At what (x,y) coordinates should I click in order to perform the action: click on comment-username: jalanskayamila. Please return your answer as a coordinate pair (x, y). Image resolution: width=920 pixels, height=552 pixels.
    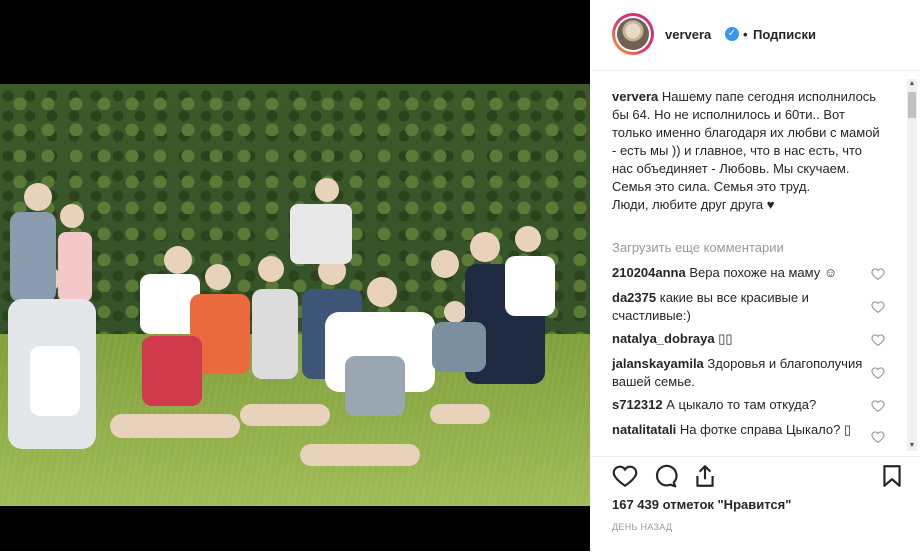
    Looking at the image, I should click on (658, 363).